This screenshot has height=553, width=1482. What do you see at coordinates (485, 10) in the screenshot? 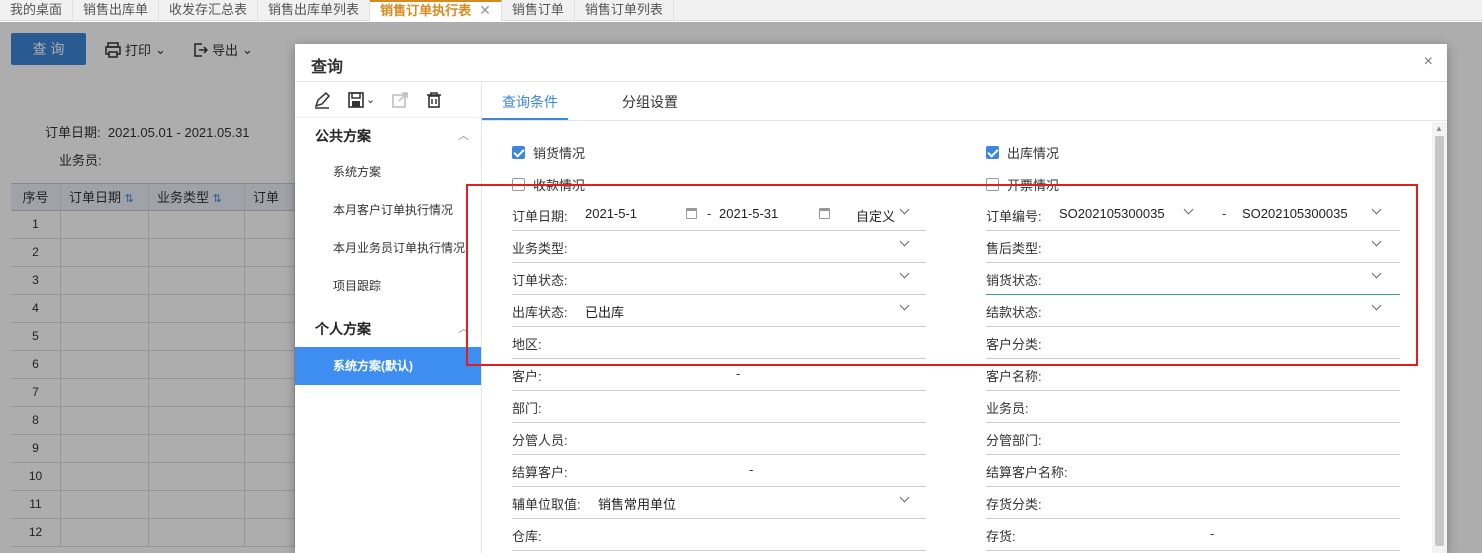
I see `close-icon: ✕` at bounding box center [485, 10].